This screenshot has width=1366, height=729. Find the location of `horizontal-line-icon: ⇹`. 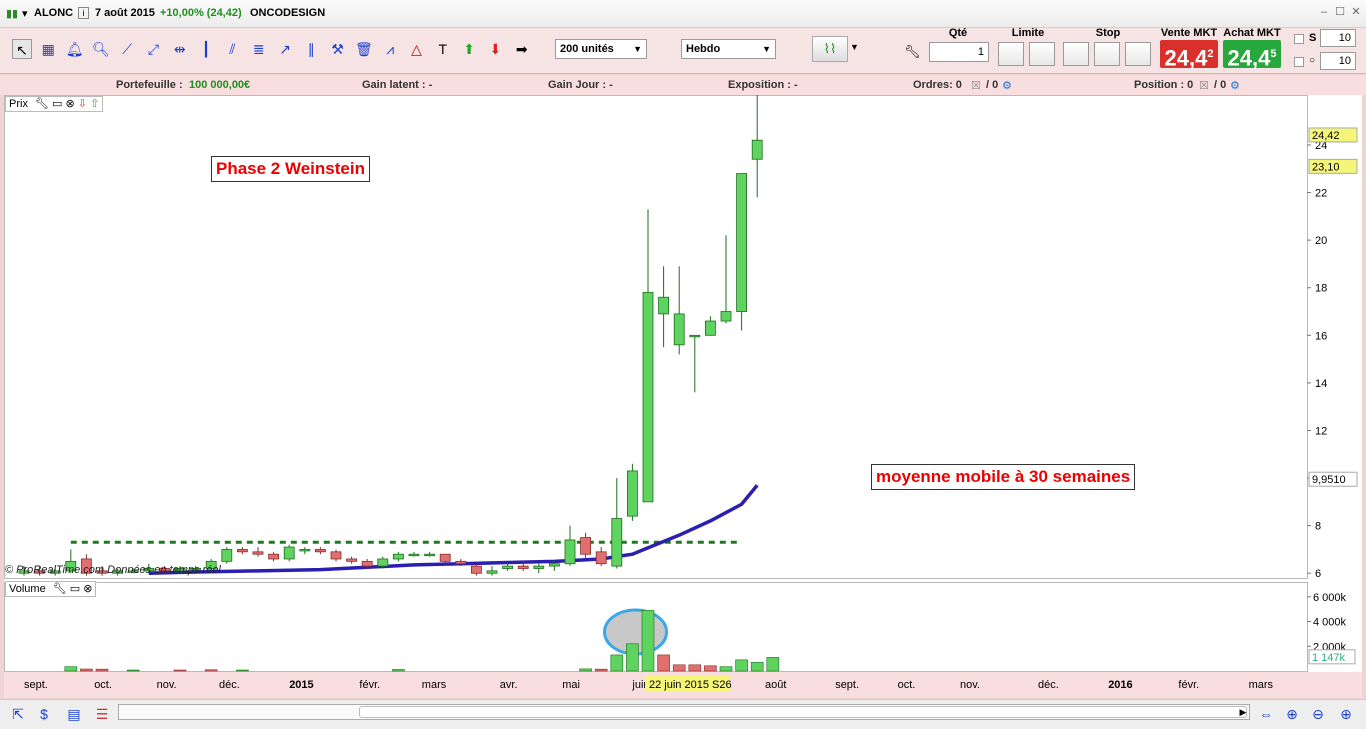

horizontal-line-icon: ⇹ is located at coordinates (180, 49).